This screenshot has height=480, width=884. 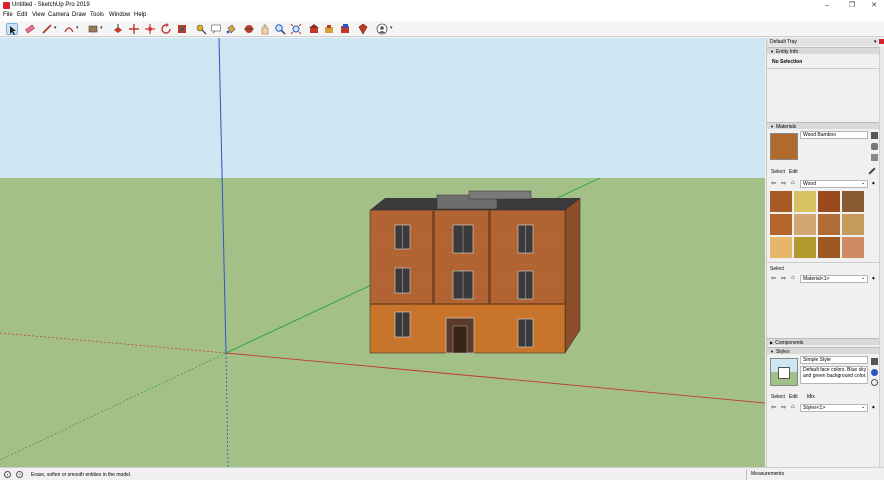 I want to click on minimize-button: –, so click(x=827, y=5).